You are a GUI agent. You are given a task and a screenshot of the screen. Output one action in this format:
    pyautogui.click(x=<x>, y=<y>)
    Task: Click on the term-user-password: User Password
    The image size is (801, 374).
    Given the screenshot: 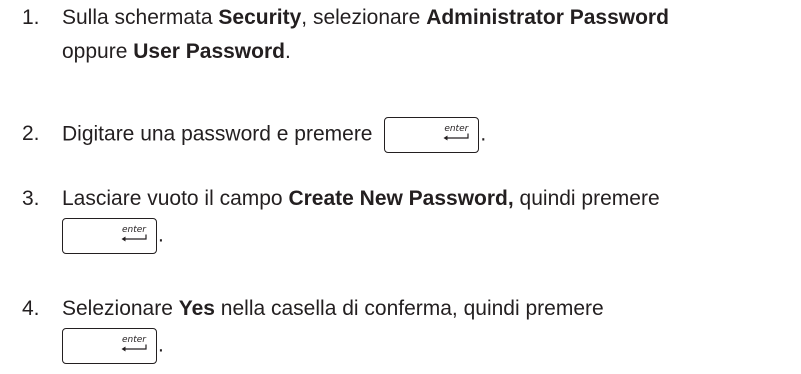 What is the action you would take?
    pyautogui.click(x=209, y=51)
    